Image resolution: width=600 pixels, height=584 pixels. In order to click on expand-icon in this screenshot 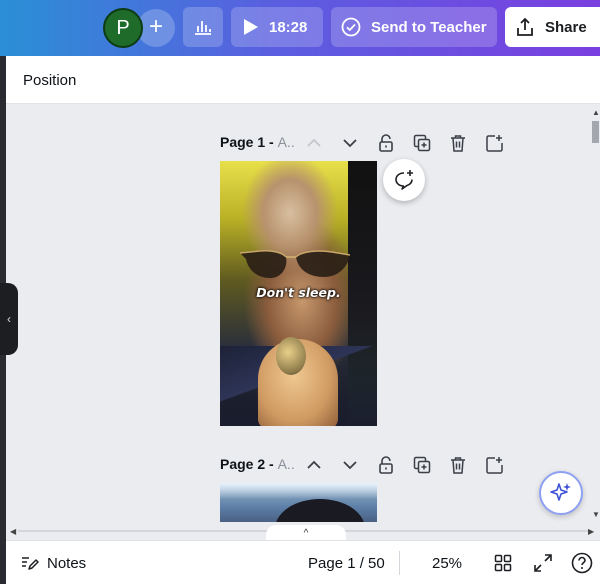, I will do `click(543, 563)`.